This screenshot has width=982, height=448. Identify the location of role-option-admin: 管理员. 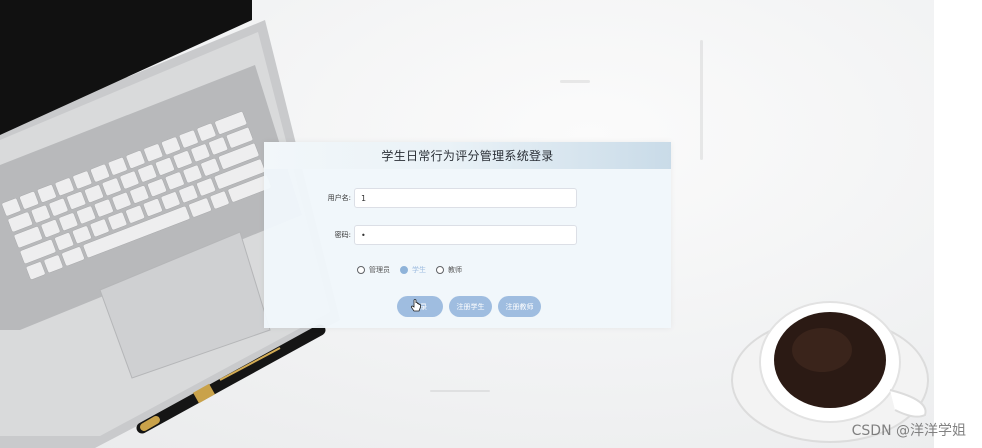
(373, 270).